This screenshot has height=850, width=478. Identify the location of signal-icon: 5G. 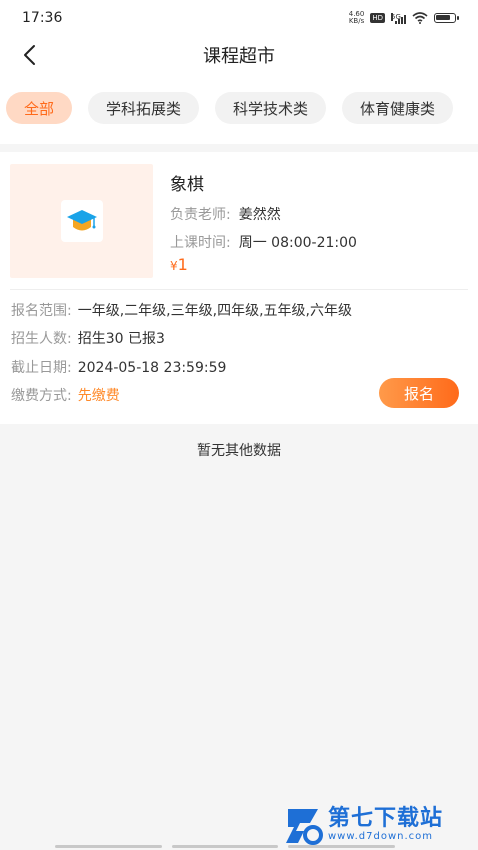
(398, 18).